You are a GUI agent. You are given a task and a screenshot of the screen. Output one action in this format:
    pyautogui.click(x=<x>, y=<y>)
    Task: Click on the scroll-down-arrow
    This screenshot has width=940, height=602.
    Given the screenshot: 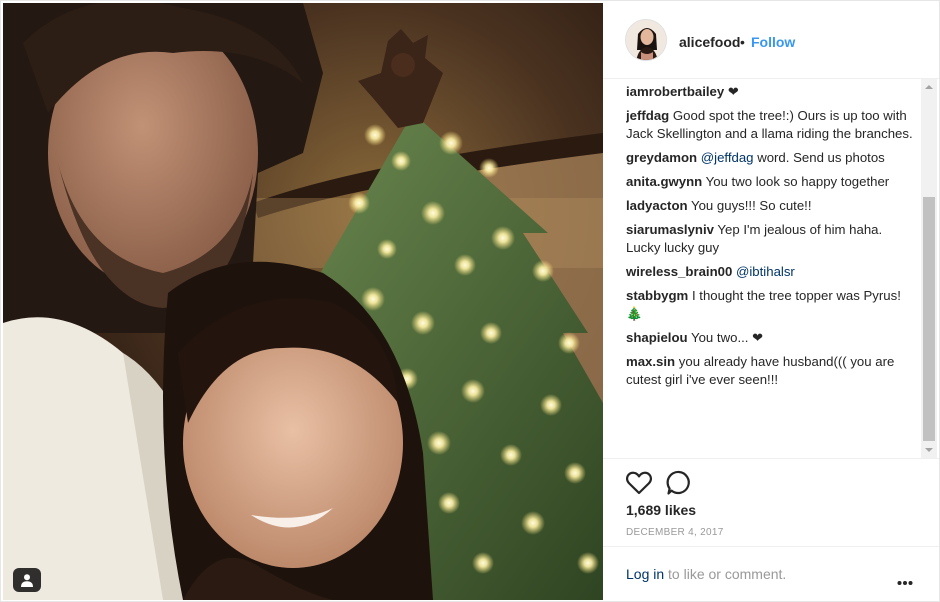 What is the action you would take?
    pyautogui.click(x=929, y=450)
    